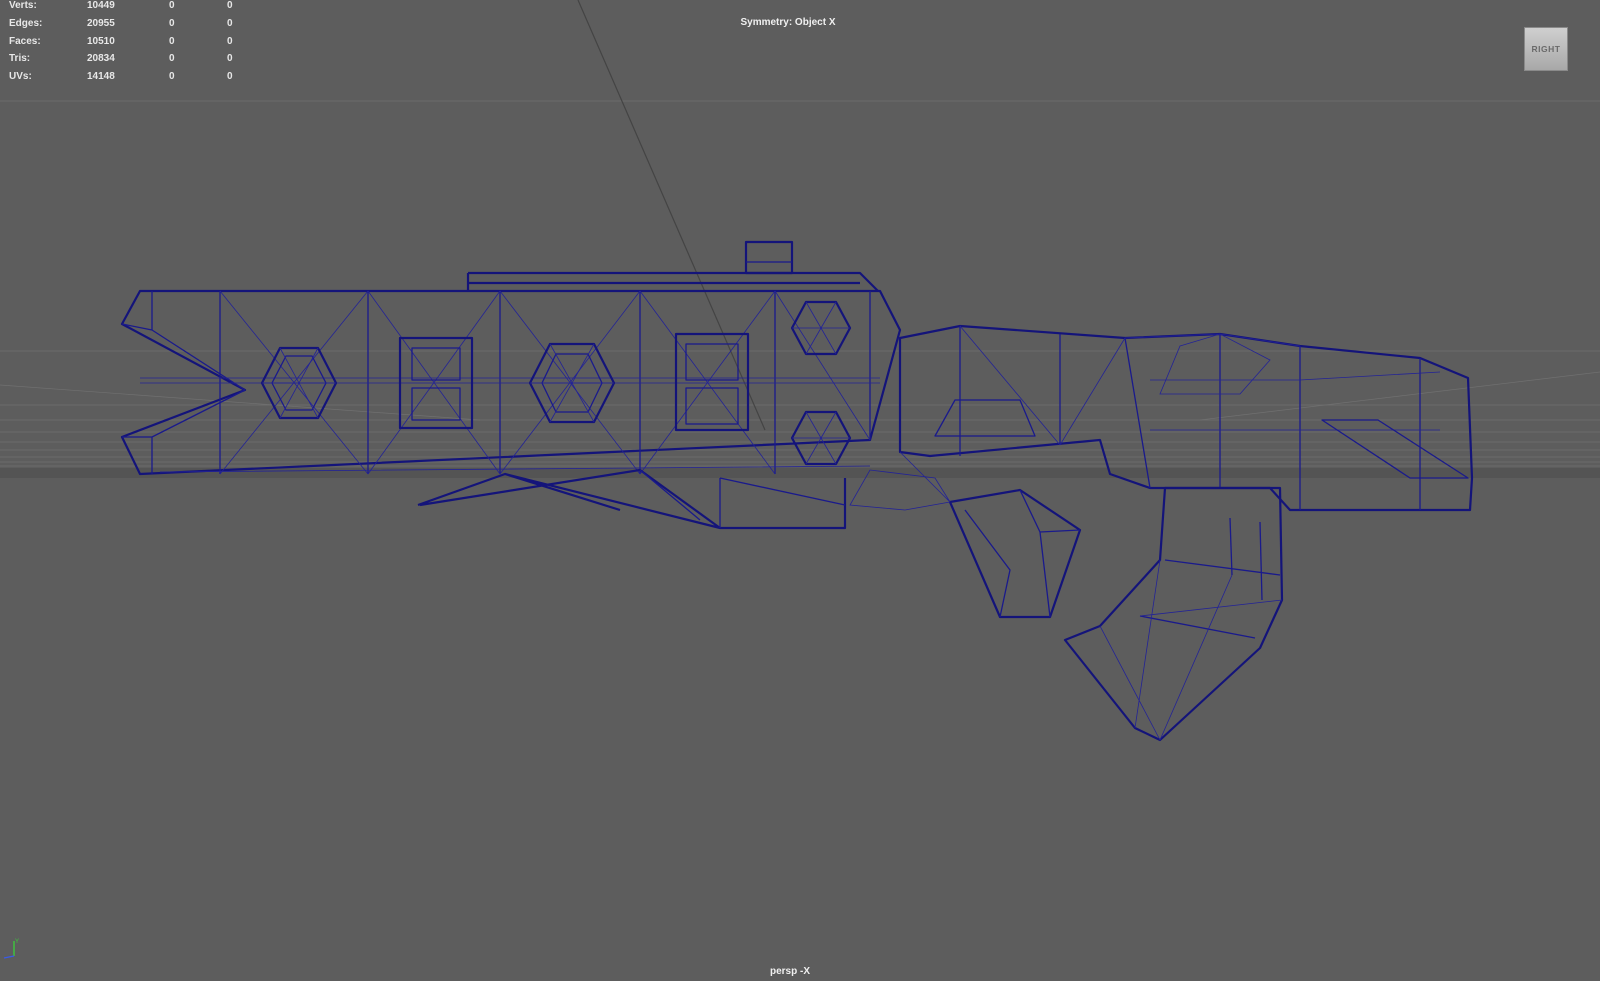  What do you see at coordinates (129, 7) in the screenshot?
I see `hud-row-verts: Verts: 10449 0 0` at bounding box center [129, 7].